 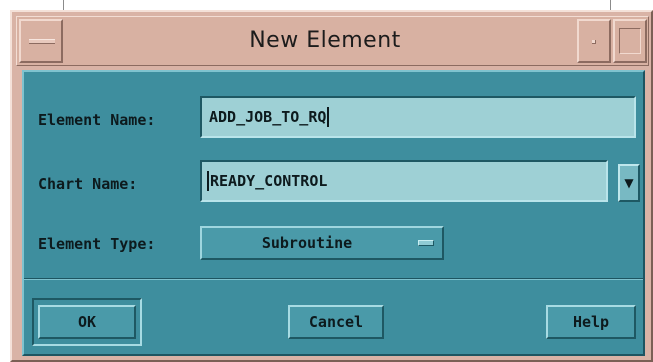 I want to click on chart-name-label: Chart Name:, so click(x=88, y=184).